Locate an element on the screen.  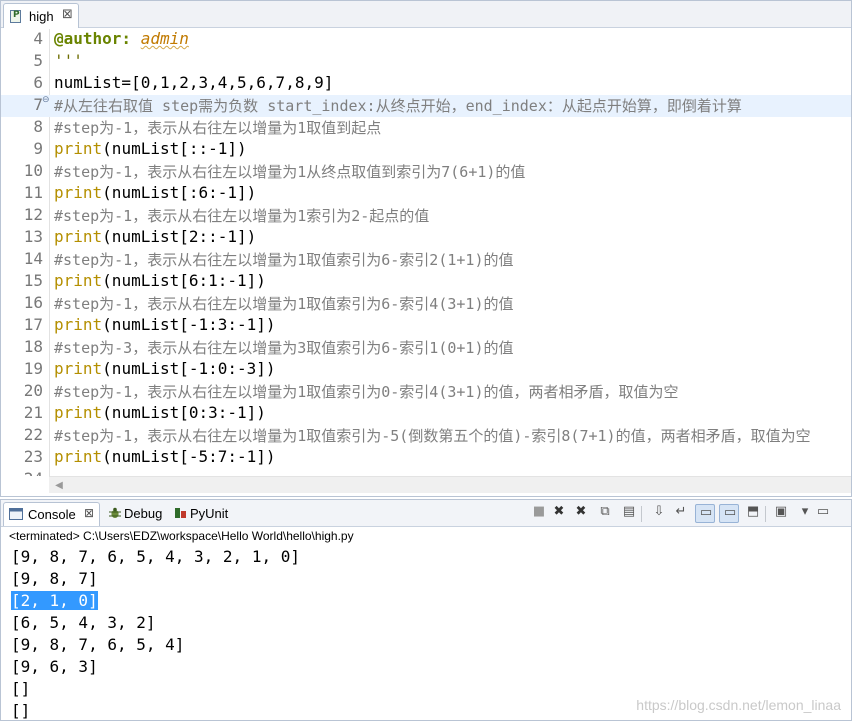
code-line: 21 print(numList[0:3:-1]) is located at coordinates (426, 414).